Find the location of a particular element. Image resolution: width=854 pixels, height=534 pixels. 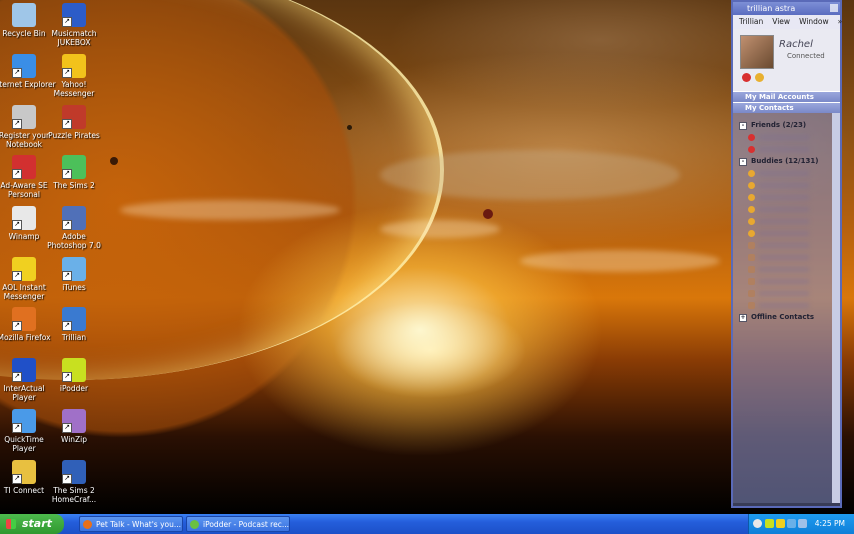

section-mail: My Mail Accounts is located at coordinates (779, 97).